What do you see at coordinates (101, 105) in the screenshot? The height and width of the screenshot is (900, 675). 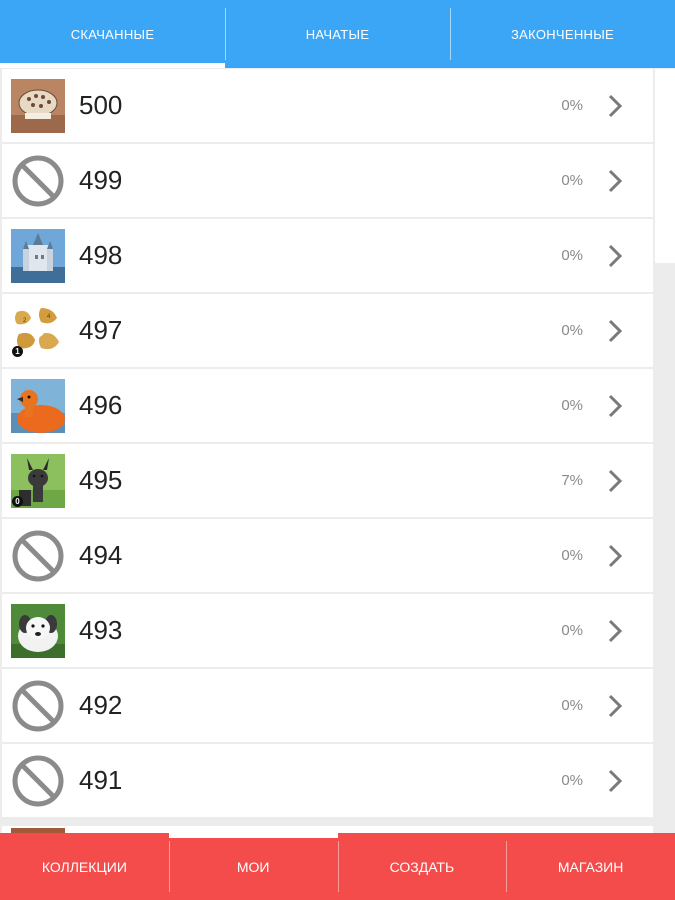 I see `puzzle-number: 500` at bounding box center [101, 105].